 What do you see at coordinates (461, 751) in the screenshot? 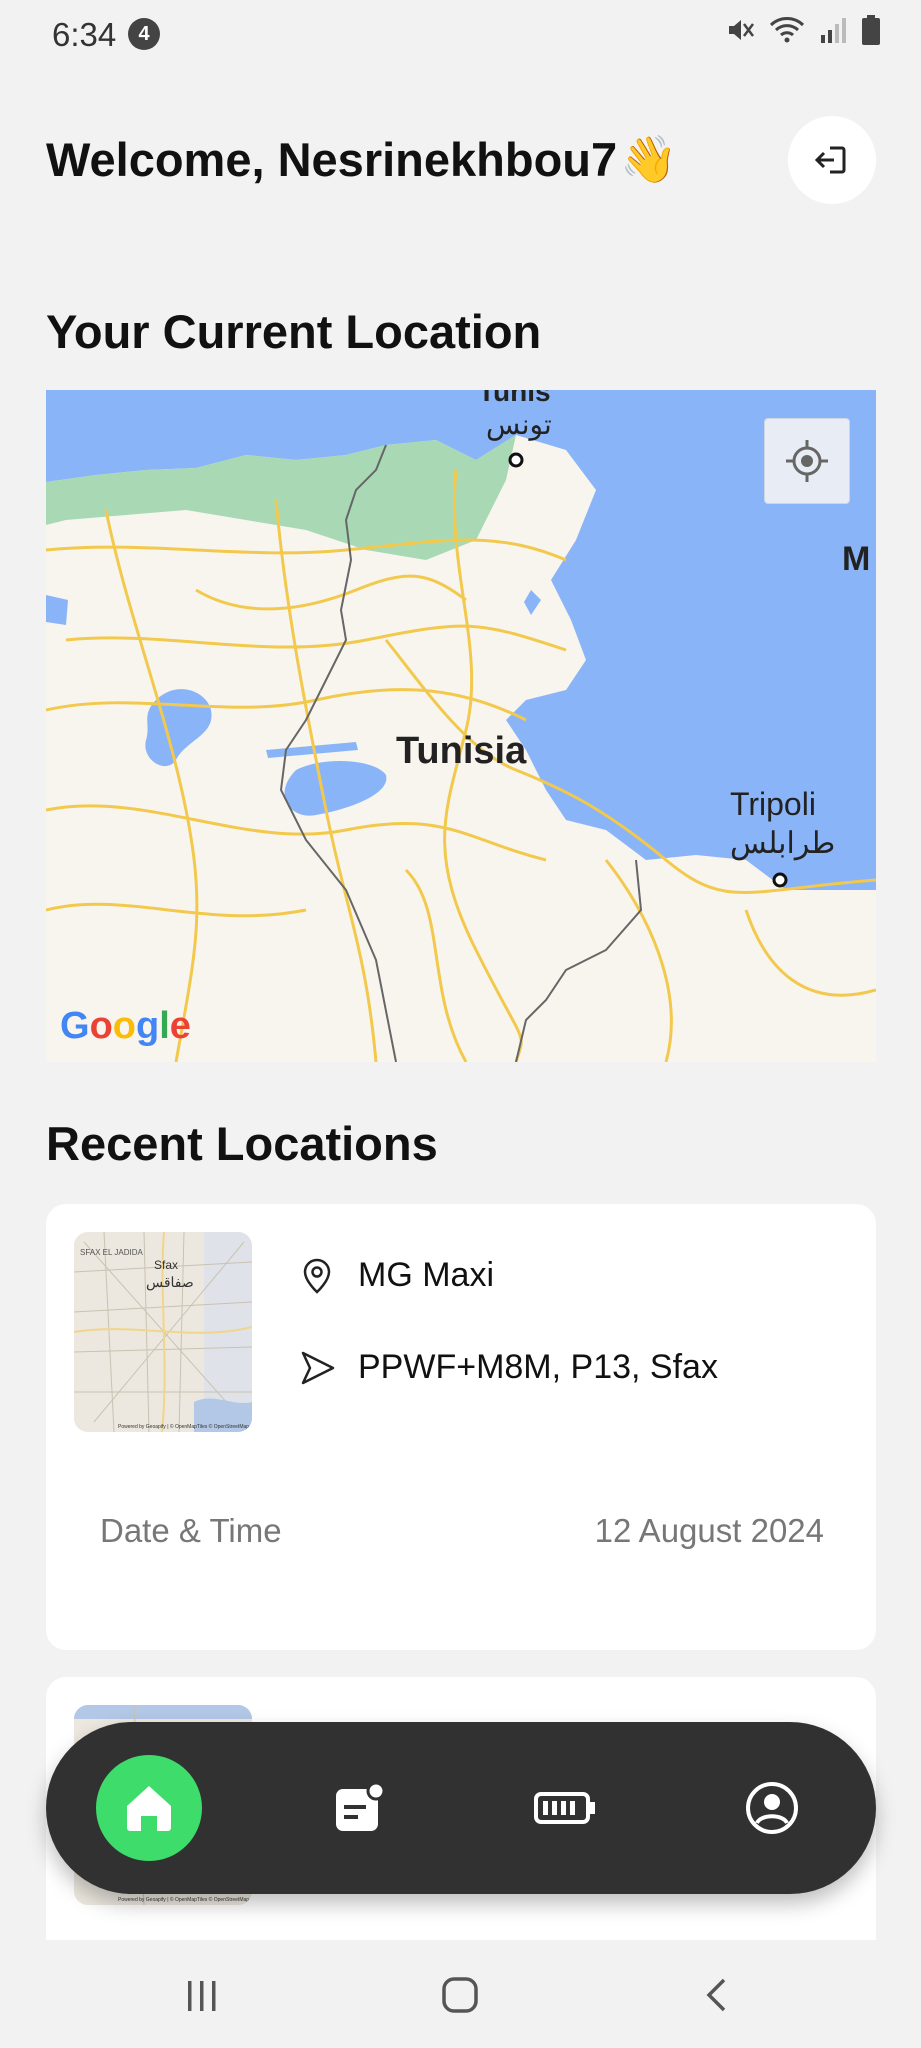
I see `map-label-country: Tunisia` at bounding box center [461, 751].